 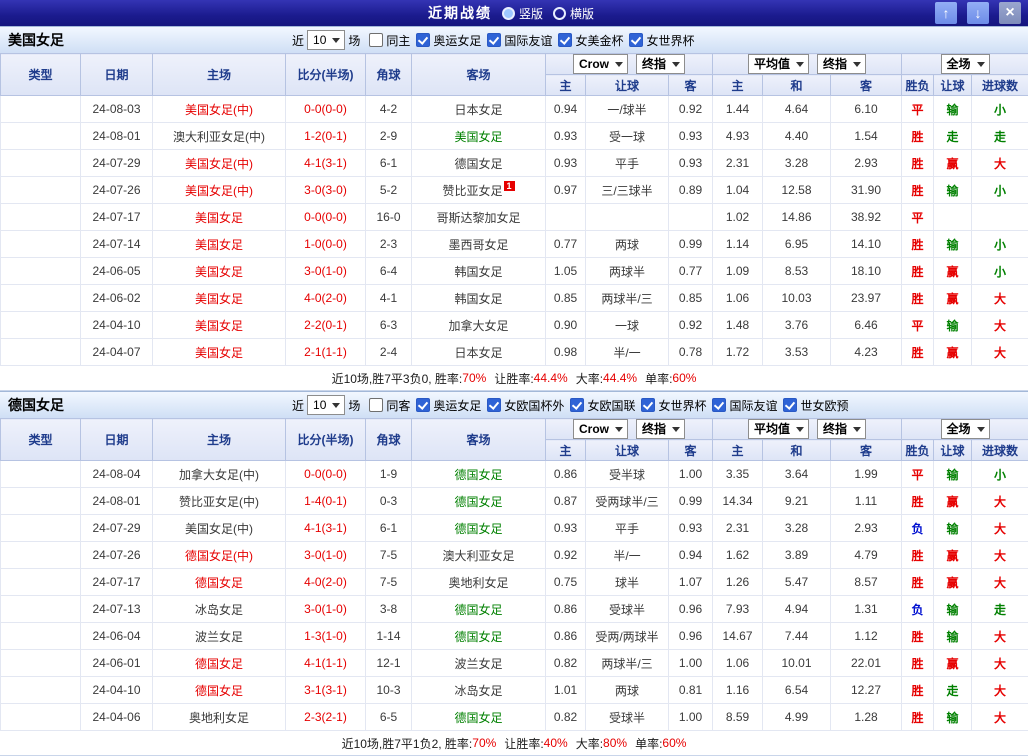 What do you see at coordinates (398, 405) in the screenshot?
I see `checkbox-label: 同客` at bounding box center [398, 405].